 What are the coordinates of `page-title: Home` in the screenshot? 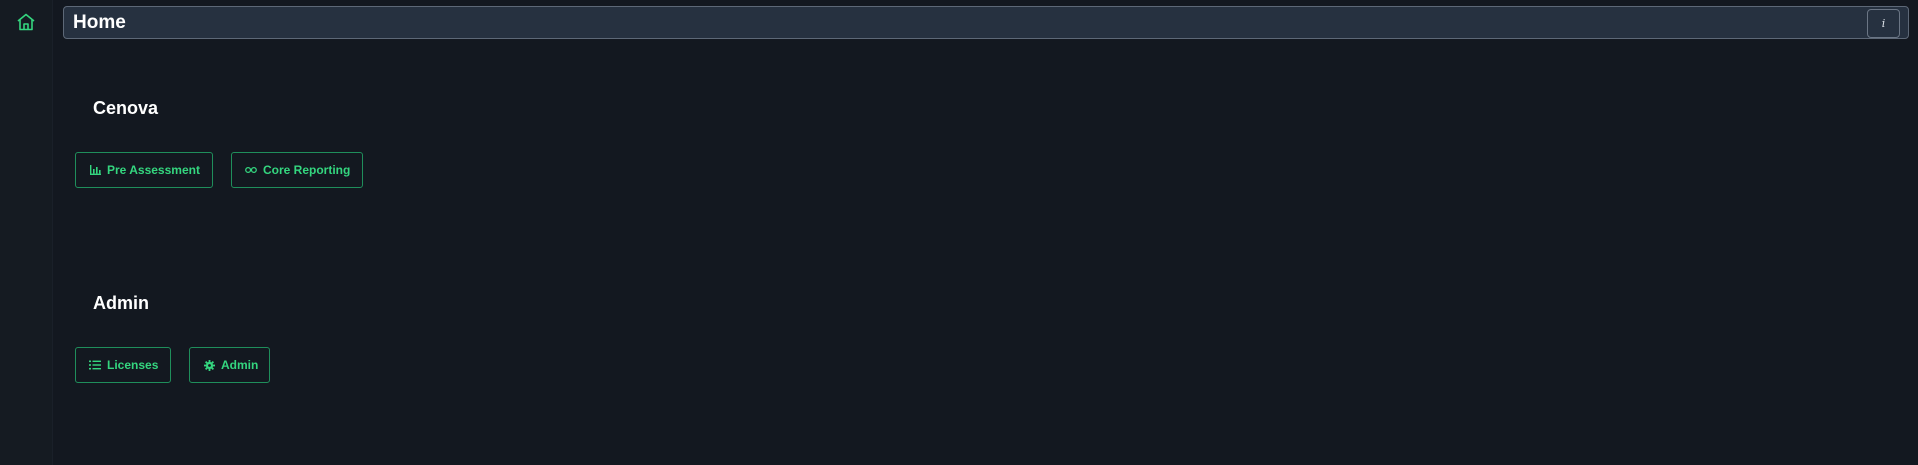 It's located at (99, 22).